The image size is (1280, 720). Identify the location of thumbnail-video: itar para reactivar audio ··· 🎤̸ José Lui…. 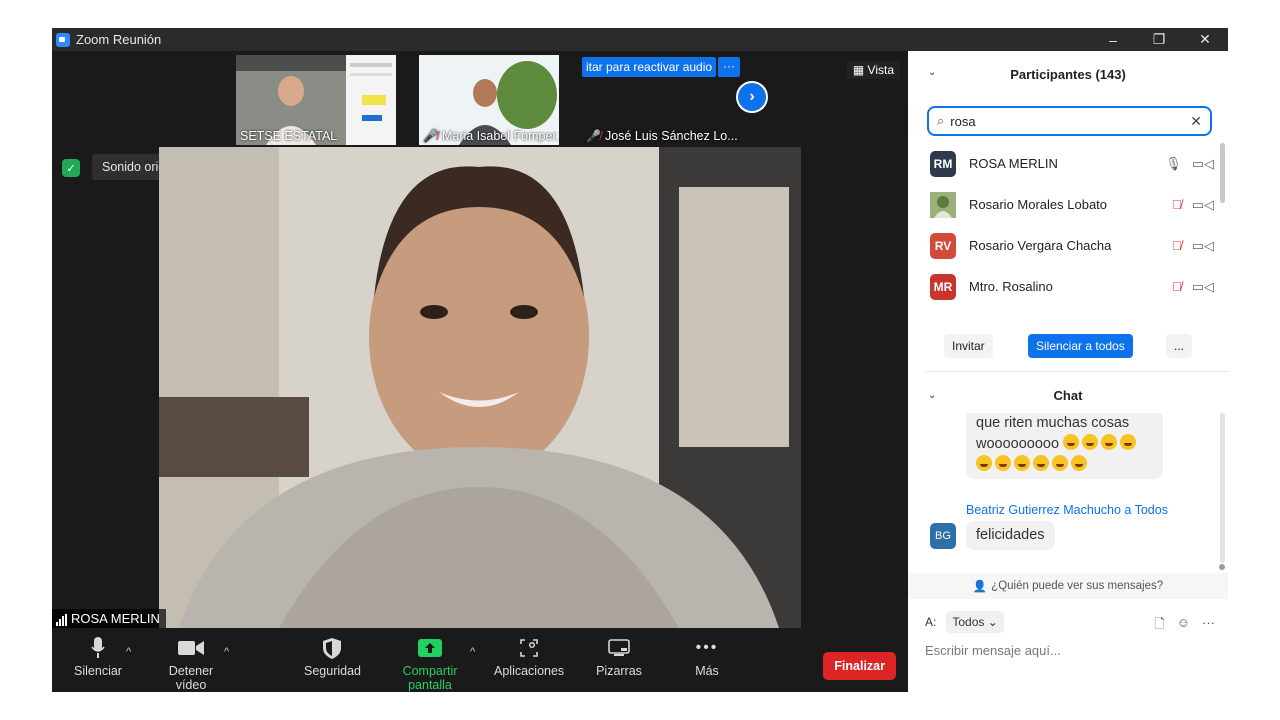
(663, 100).